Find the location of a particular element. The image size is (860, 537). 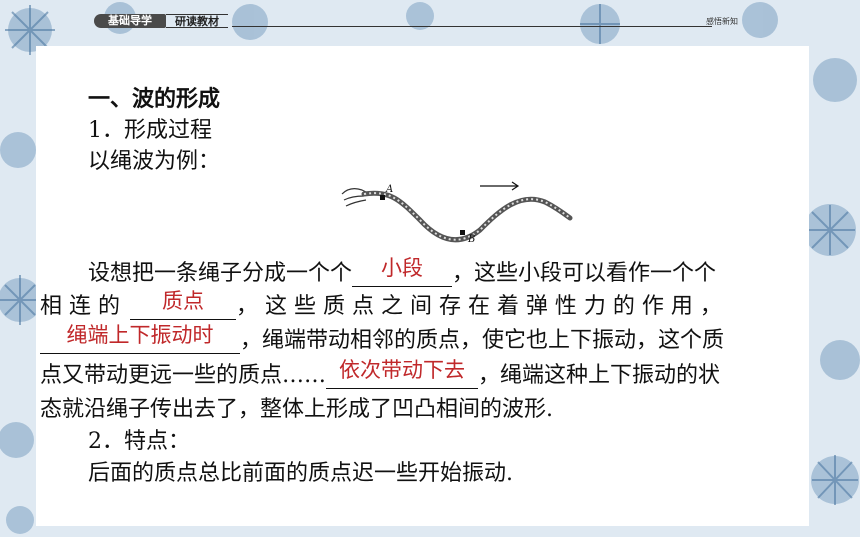

paragraph-line-3: 绳端上下振动时 ，绳端带动相邻的质点，使它也上下振动，这个质 is located at coordinates (382, 339).